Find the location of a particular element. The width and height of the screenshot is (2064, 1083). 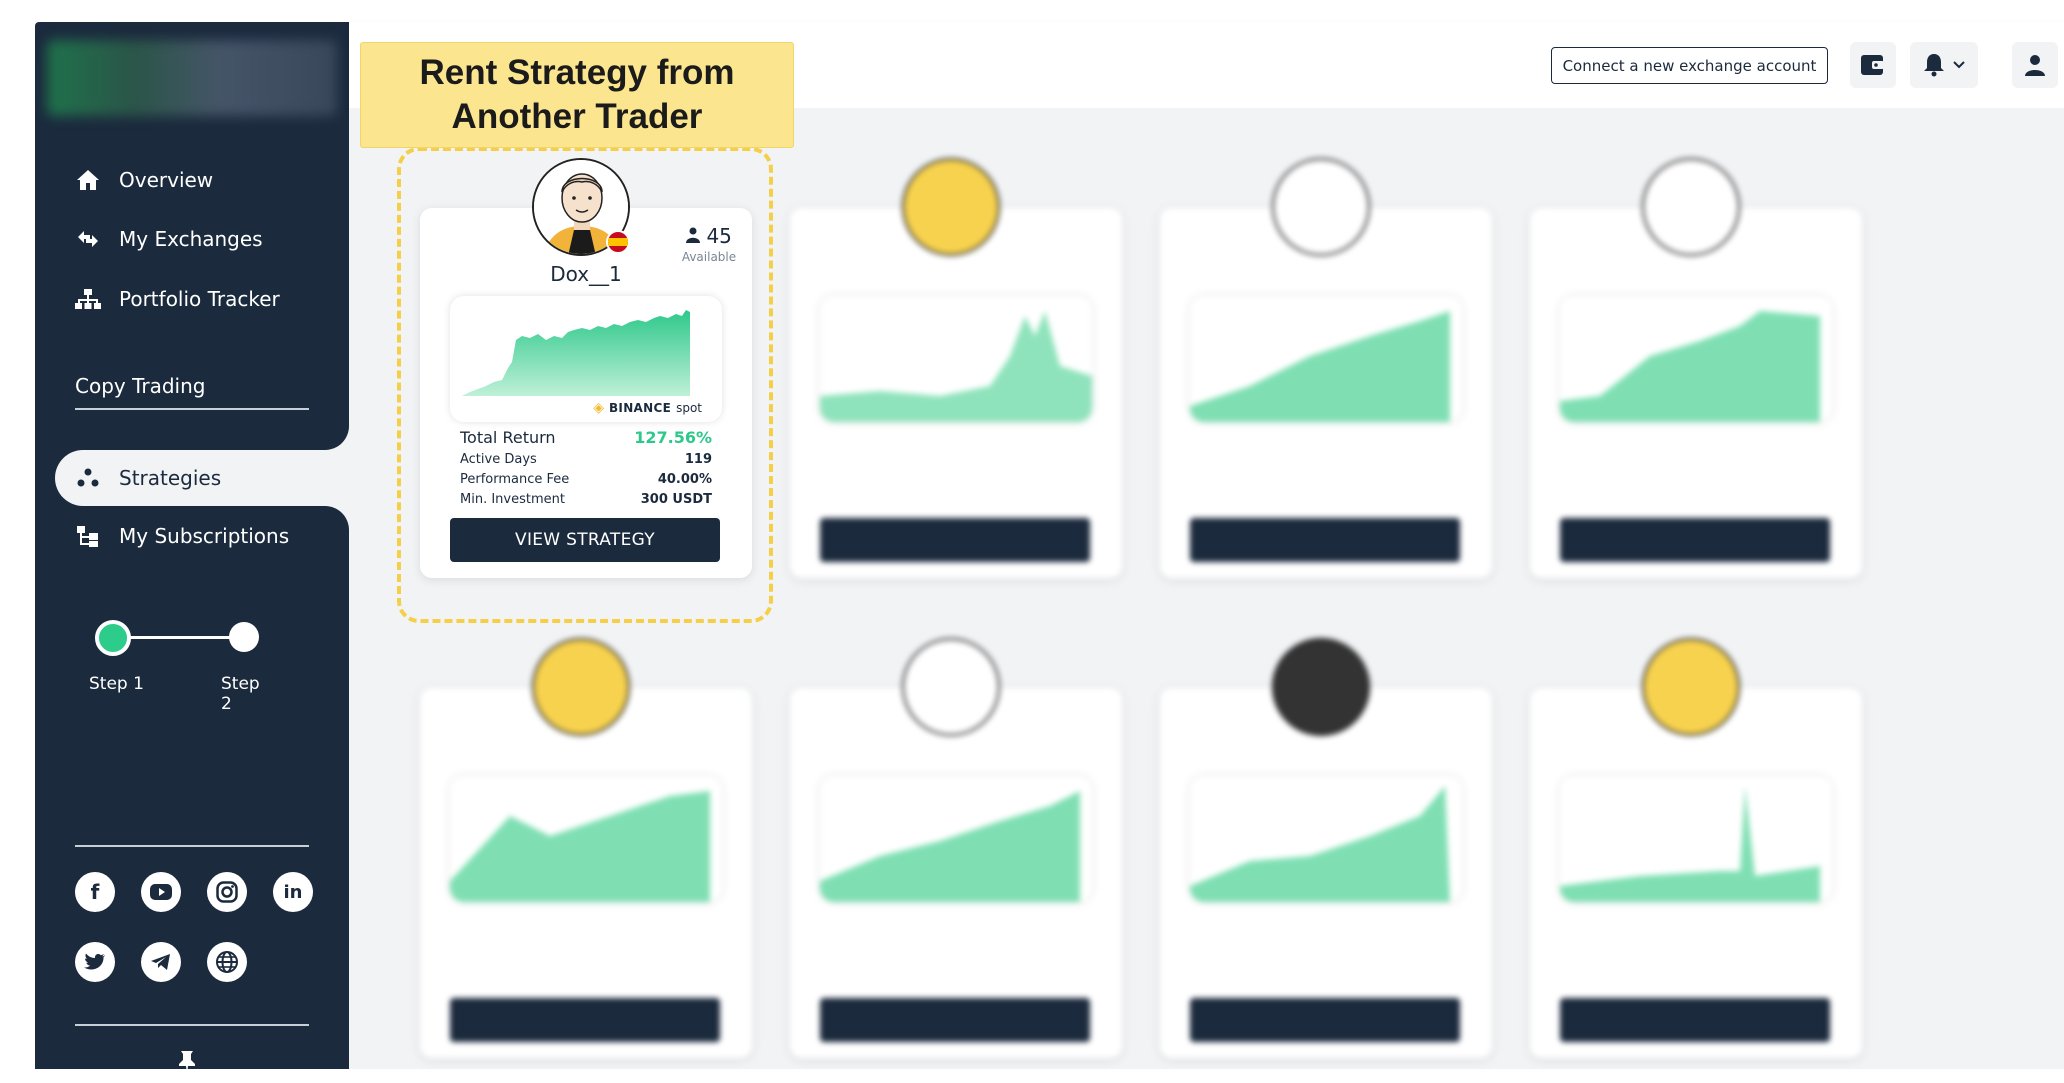

exchange-badge: ◈ BINANCE spot is located at coordinates (647, 408).